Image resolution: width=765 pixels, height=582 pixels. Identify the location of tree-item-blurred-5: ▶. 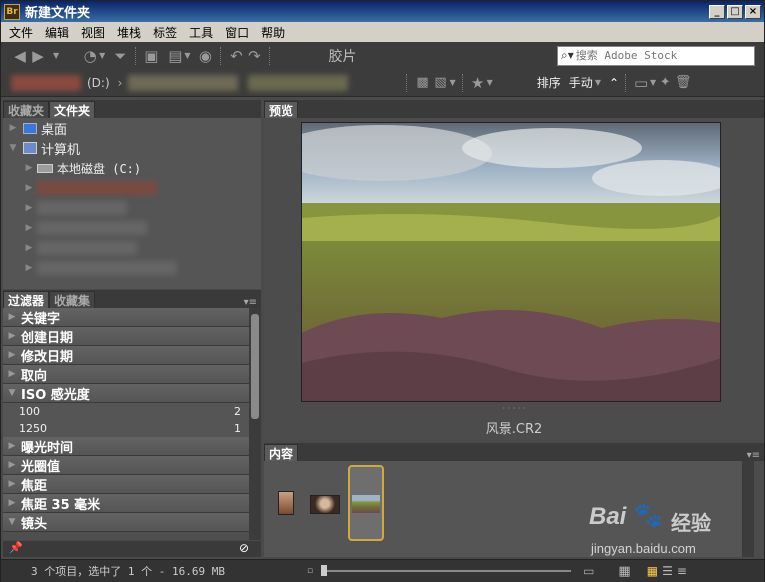
(132, 268).